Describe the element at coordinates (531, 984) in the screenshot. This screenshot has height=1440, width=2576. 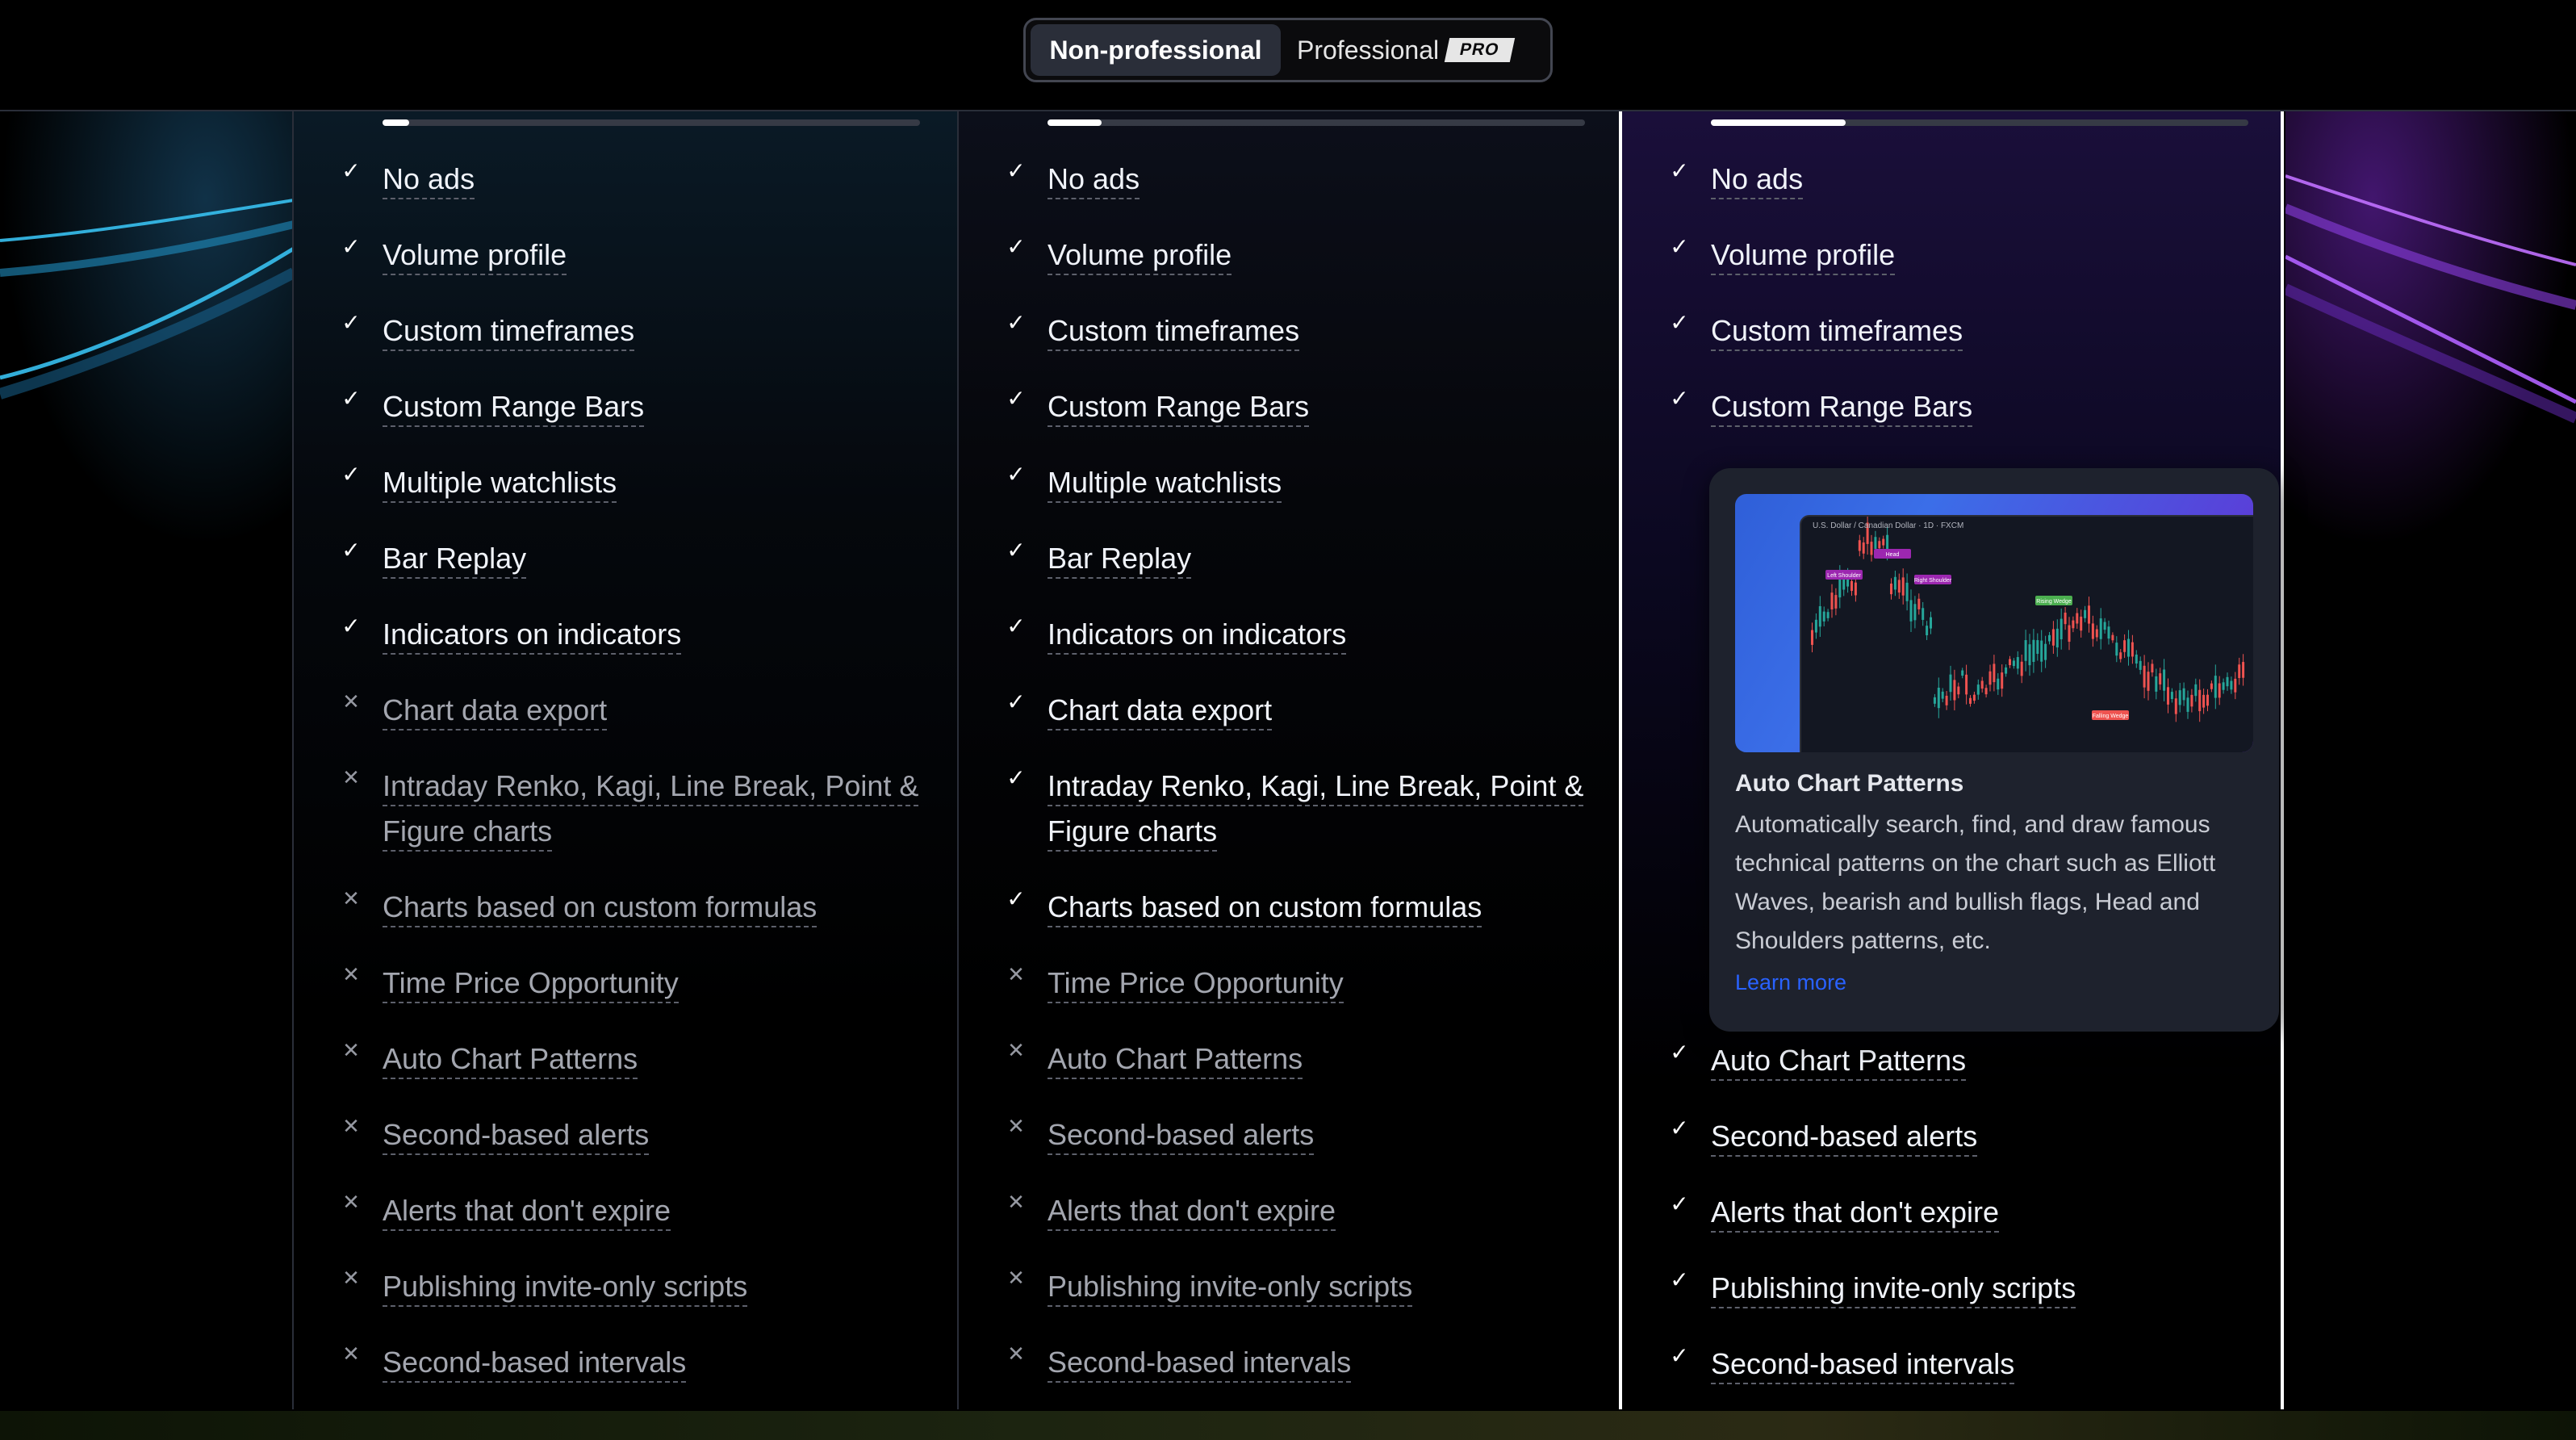
I see `feature-label-text: Time Price Opportunity` at that location.